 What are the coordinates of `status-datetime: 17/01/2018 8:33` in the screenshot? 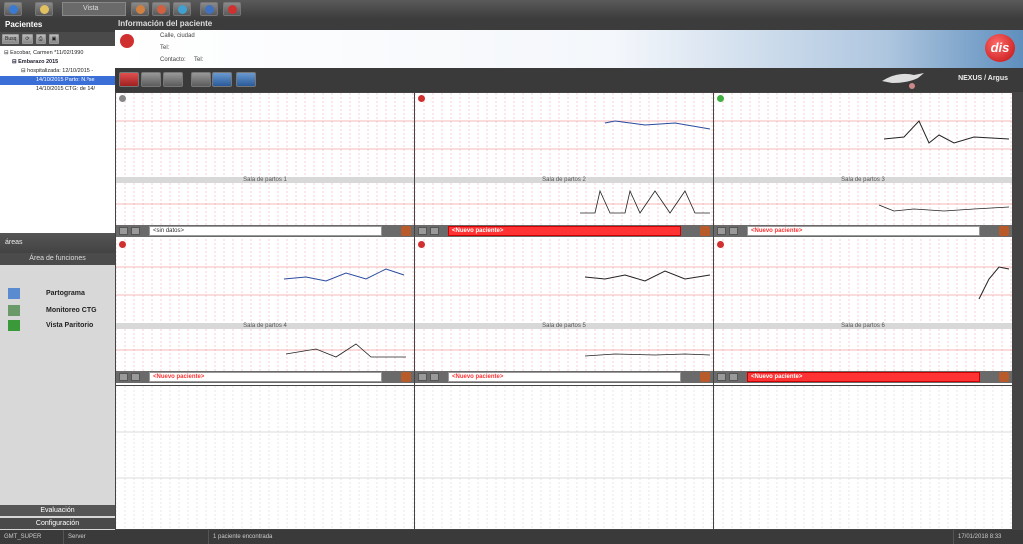 It's located at (980, 537).